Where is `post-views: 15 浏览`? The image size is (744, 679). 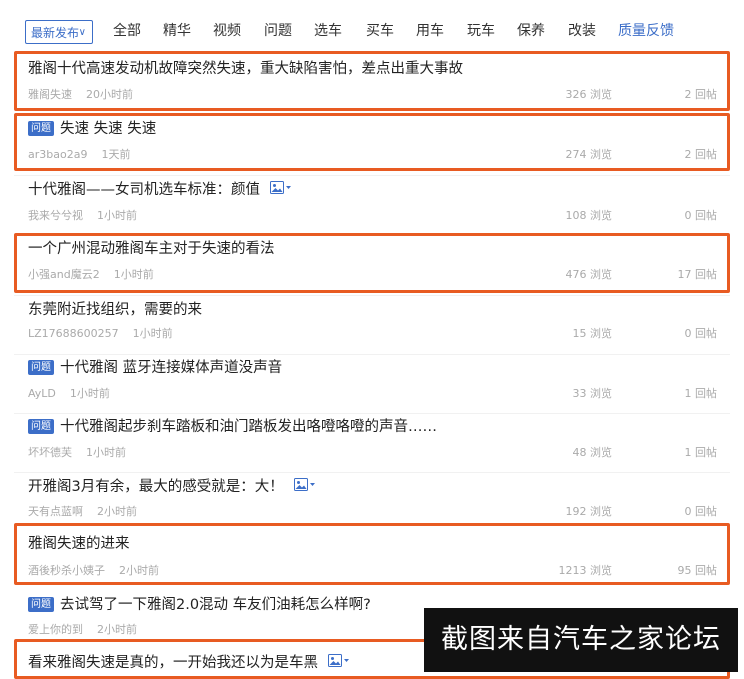
post-views: 15 浏览 is located at coordinates (592, 333).